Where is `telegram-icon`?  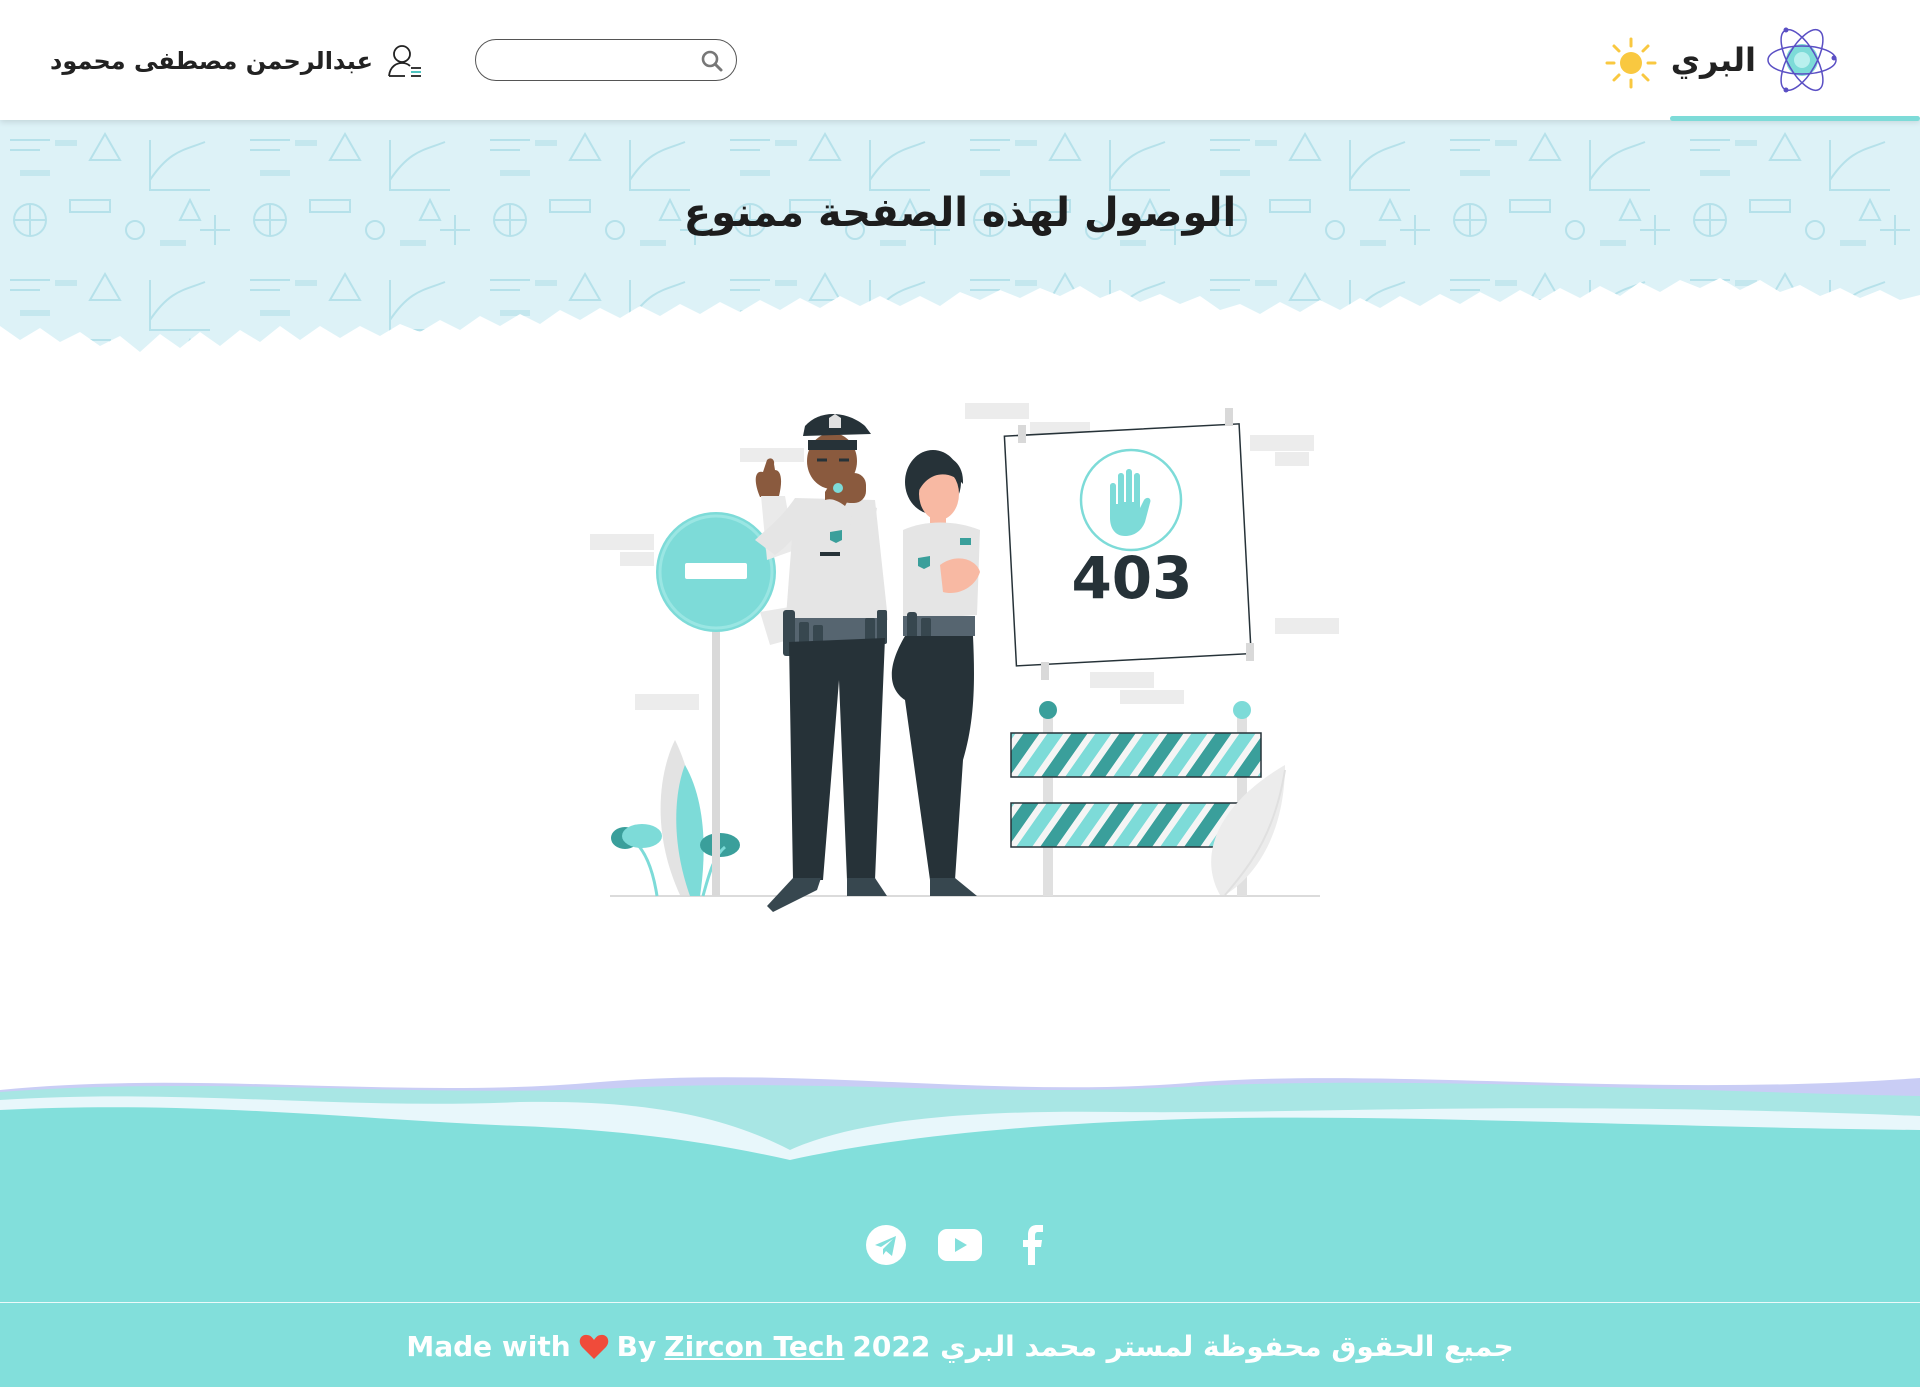 telegram-icon is located at coordinates (886, 1245).